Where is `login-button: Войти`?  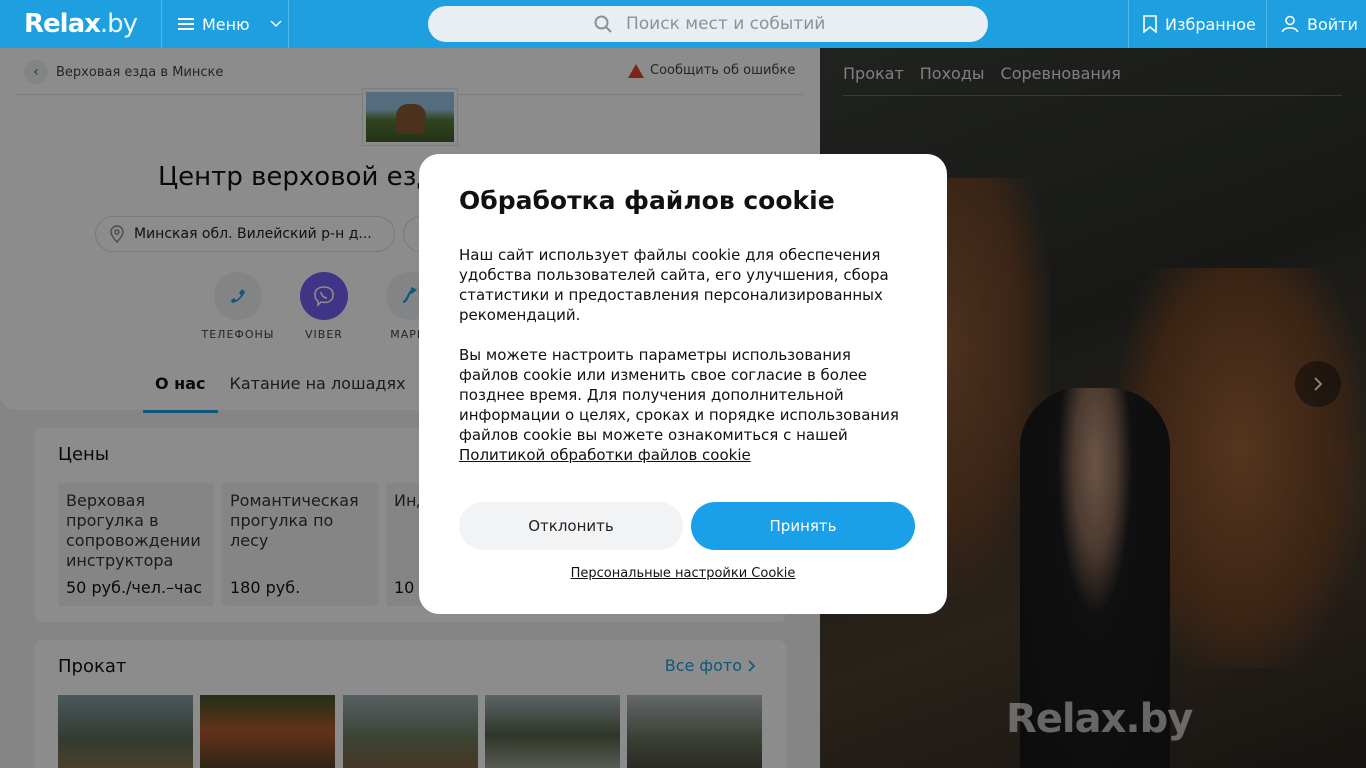 login-button: Войти is located at coordinates (1316, 24).